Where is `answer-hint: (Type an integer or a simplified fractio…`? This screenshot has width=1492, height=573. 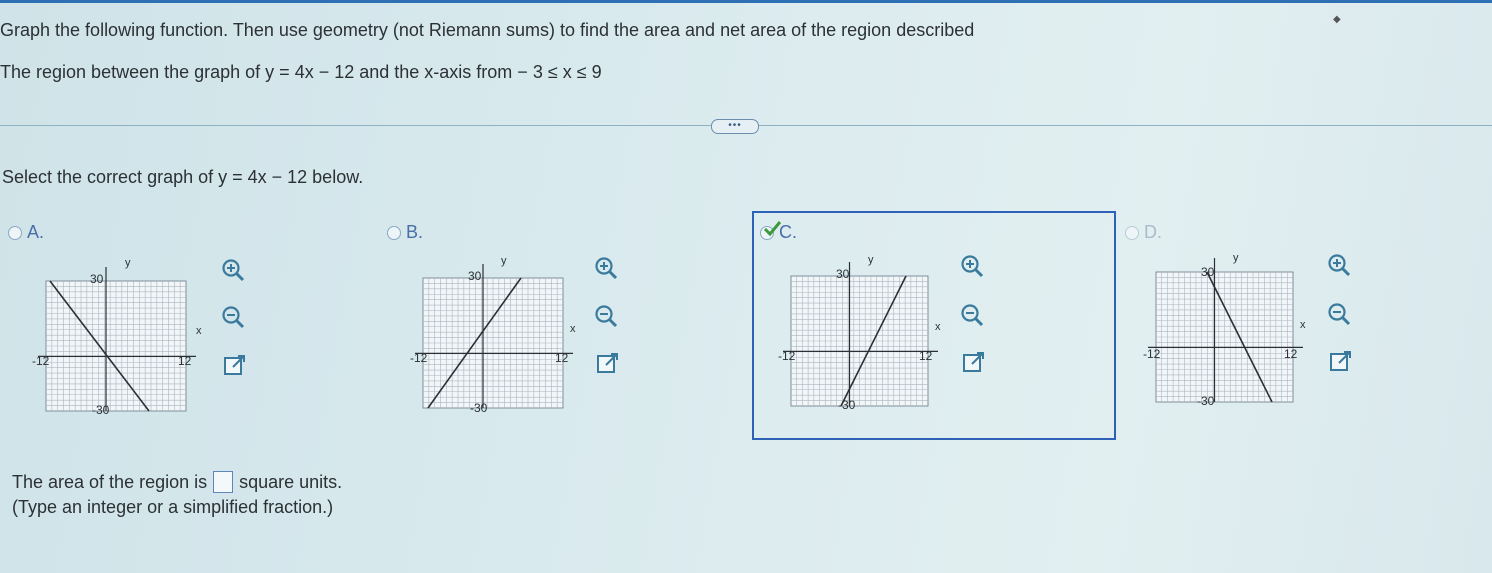
answer-hint: (Type an integer or a simplified fractio… is located at coordinates (173, 507).